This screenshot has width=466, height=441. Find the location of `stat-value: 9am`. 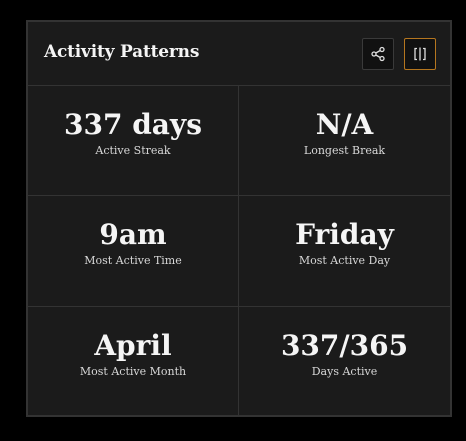

stat-value: 9am is located at coordinates (133, 234).